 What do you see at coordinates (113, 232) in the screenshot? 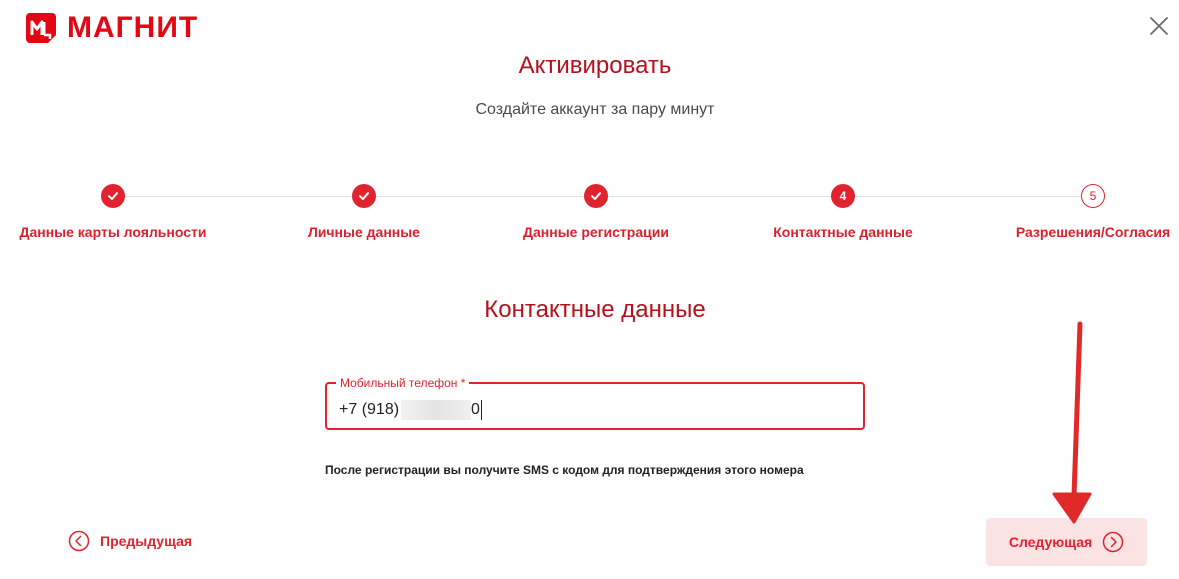
I see `step-1-label: Данные карты лояльности` at bounding box center [113, 232].